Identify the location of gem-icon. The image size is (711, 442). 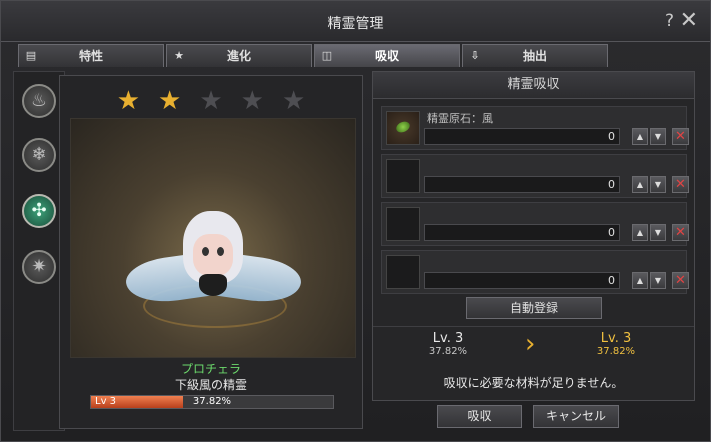
(403, 127).